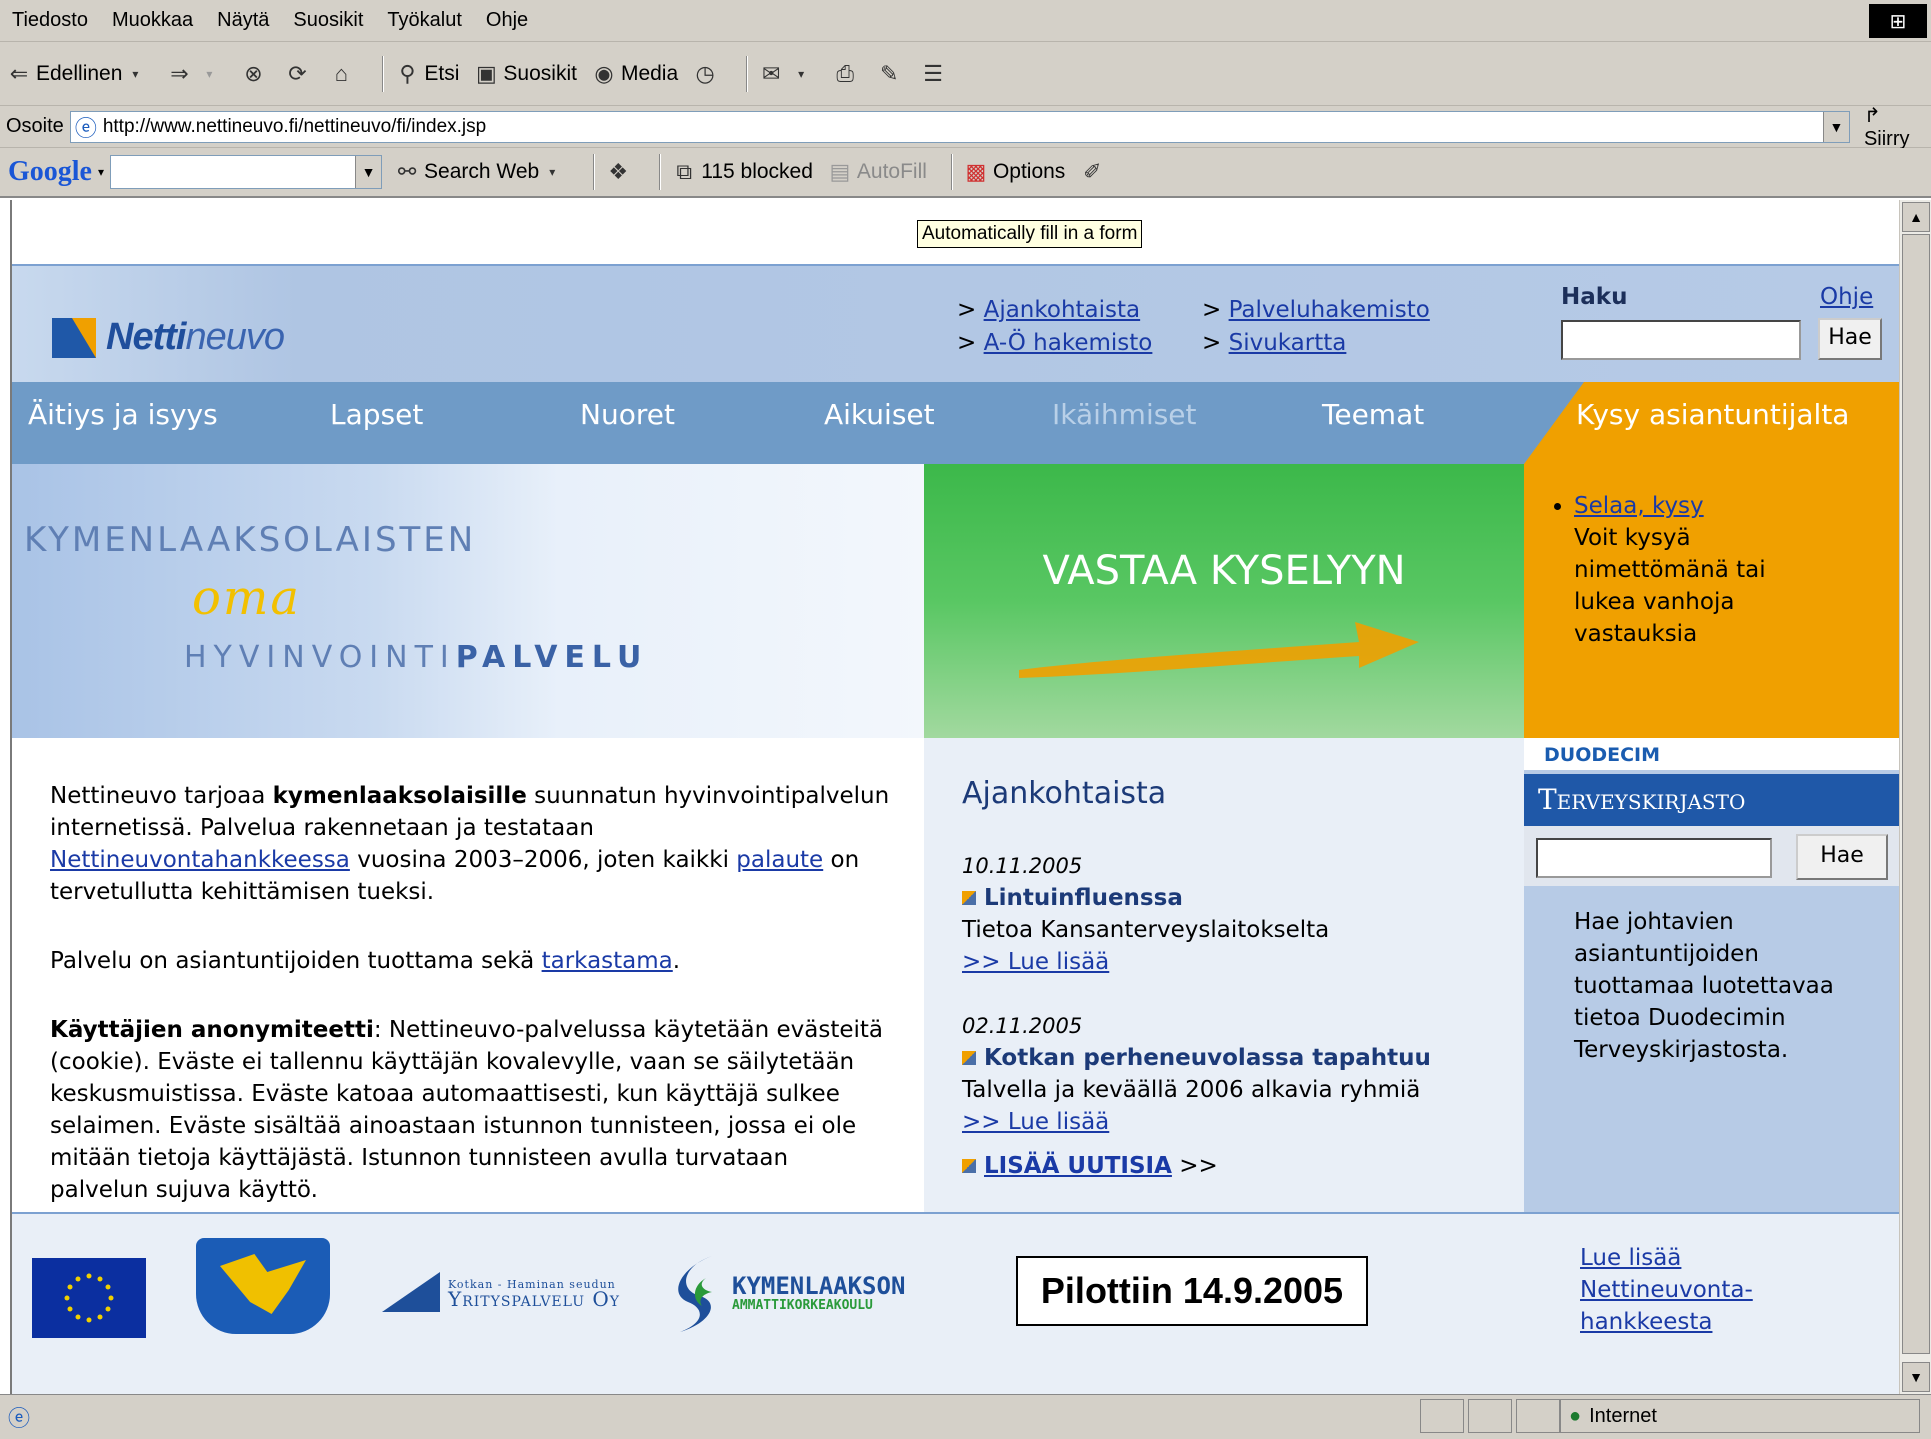  I want to click on google-dropdown-icon: ▼, so click(368, 172).